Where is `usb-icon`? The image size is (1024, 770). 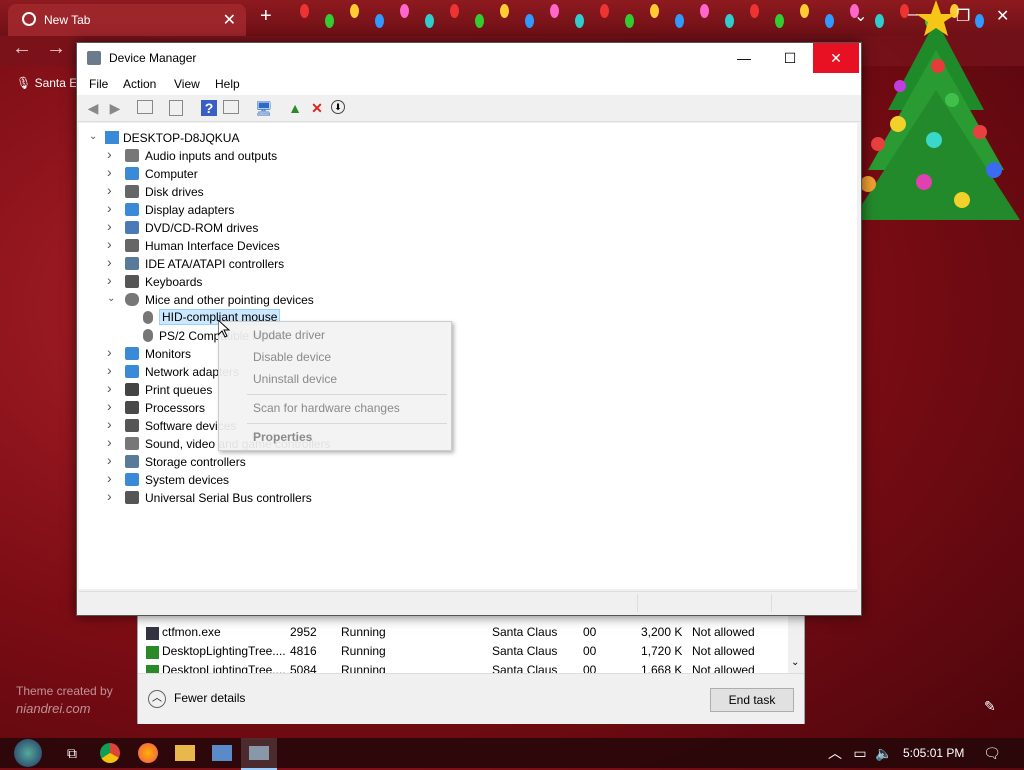 usb-icon is located at coordinates (132, 497).